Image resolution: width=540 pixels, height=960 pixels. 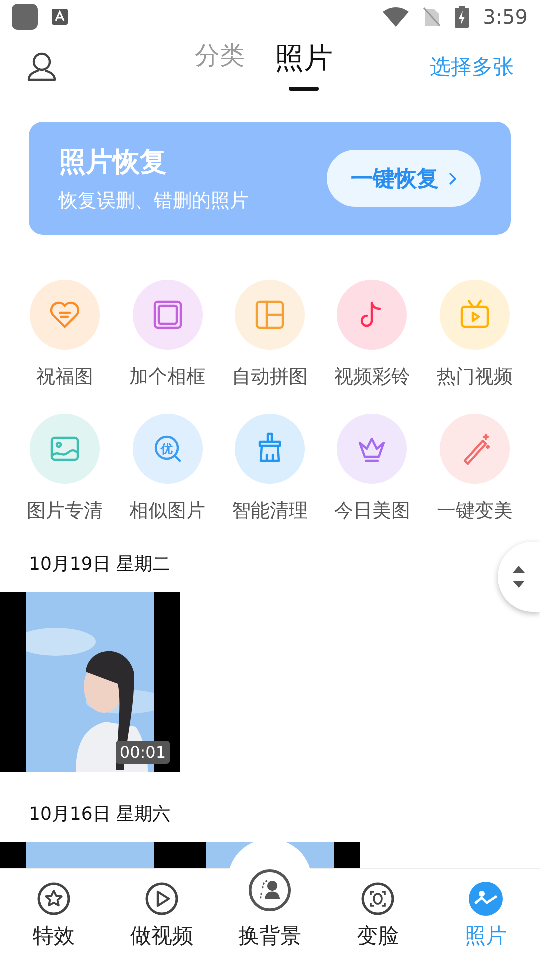 What do you see at coordinates (378, 899) in the screenshot?
I see `face-scan-icon` at bounding box center [378, 899].